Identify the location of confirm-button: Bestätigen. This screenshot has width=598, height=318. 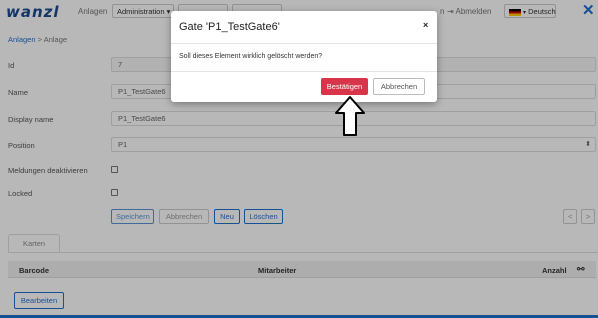
(344, 86).